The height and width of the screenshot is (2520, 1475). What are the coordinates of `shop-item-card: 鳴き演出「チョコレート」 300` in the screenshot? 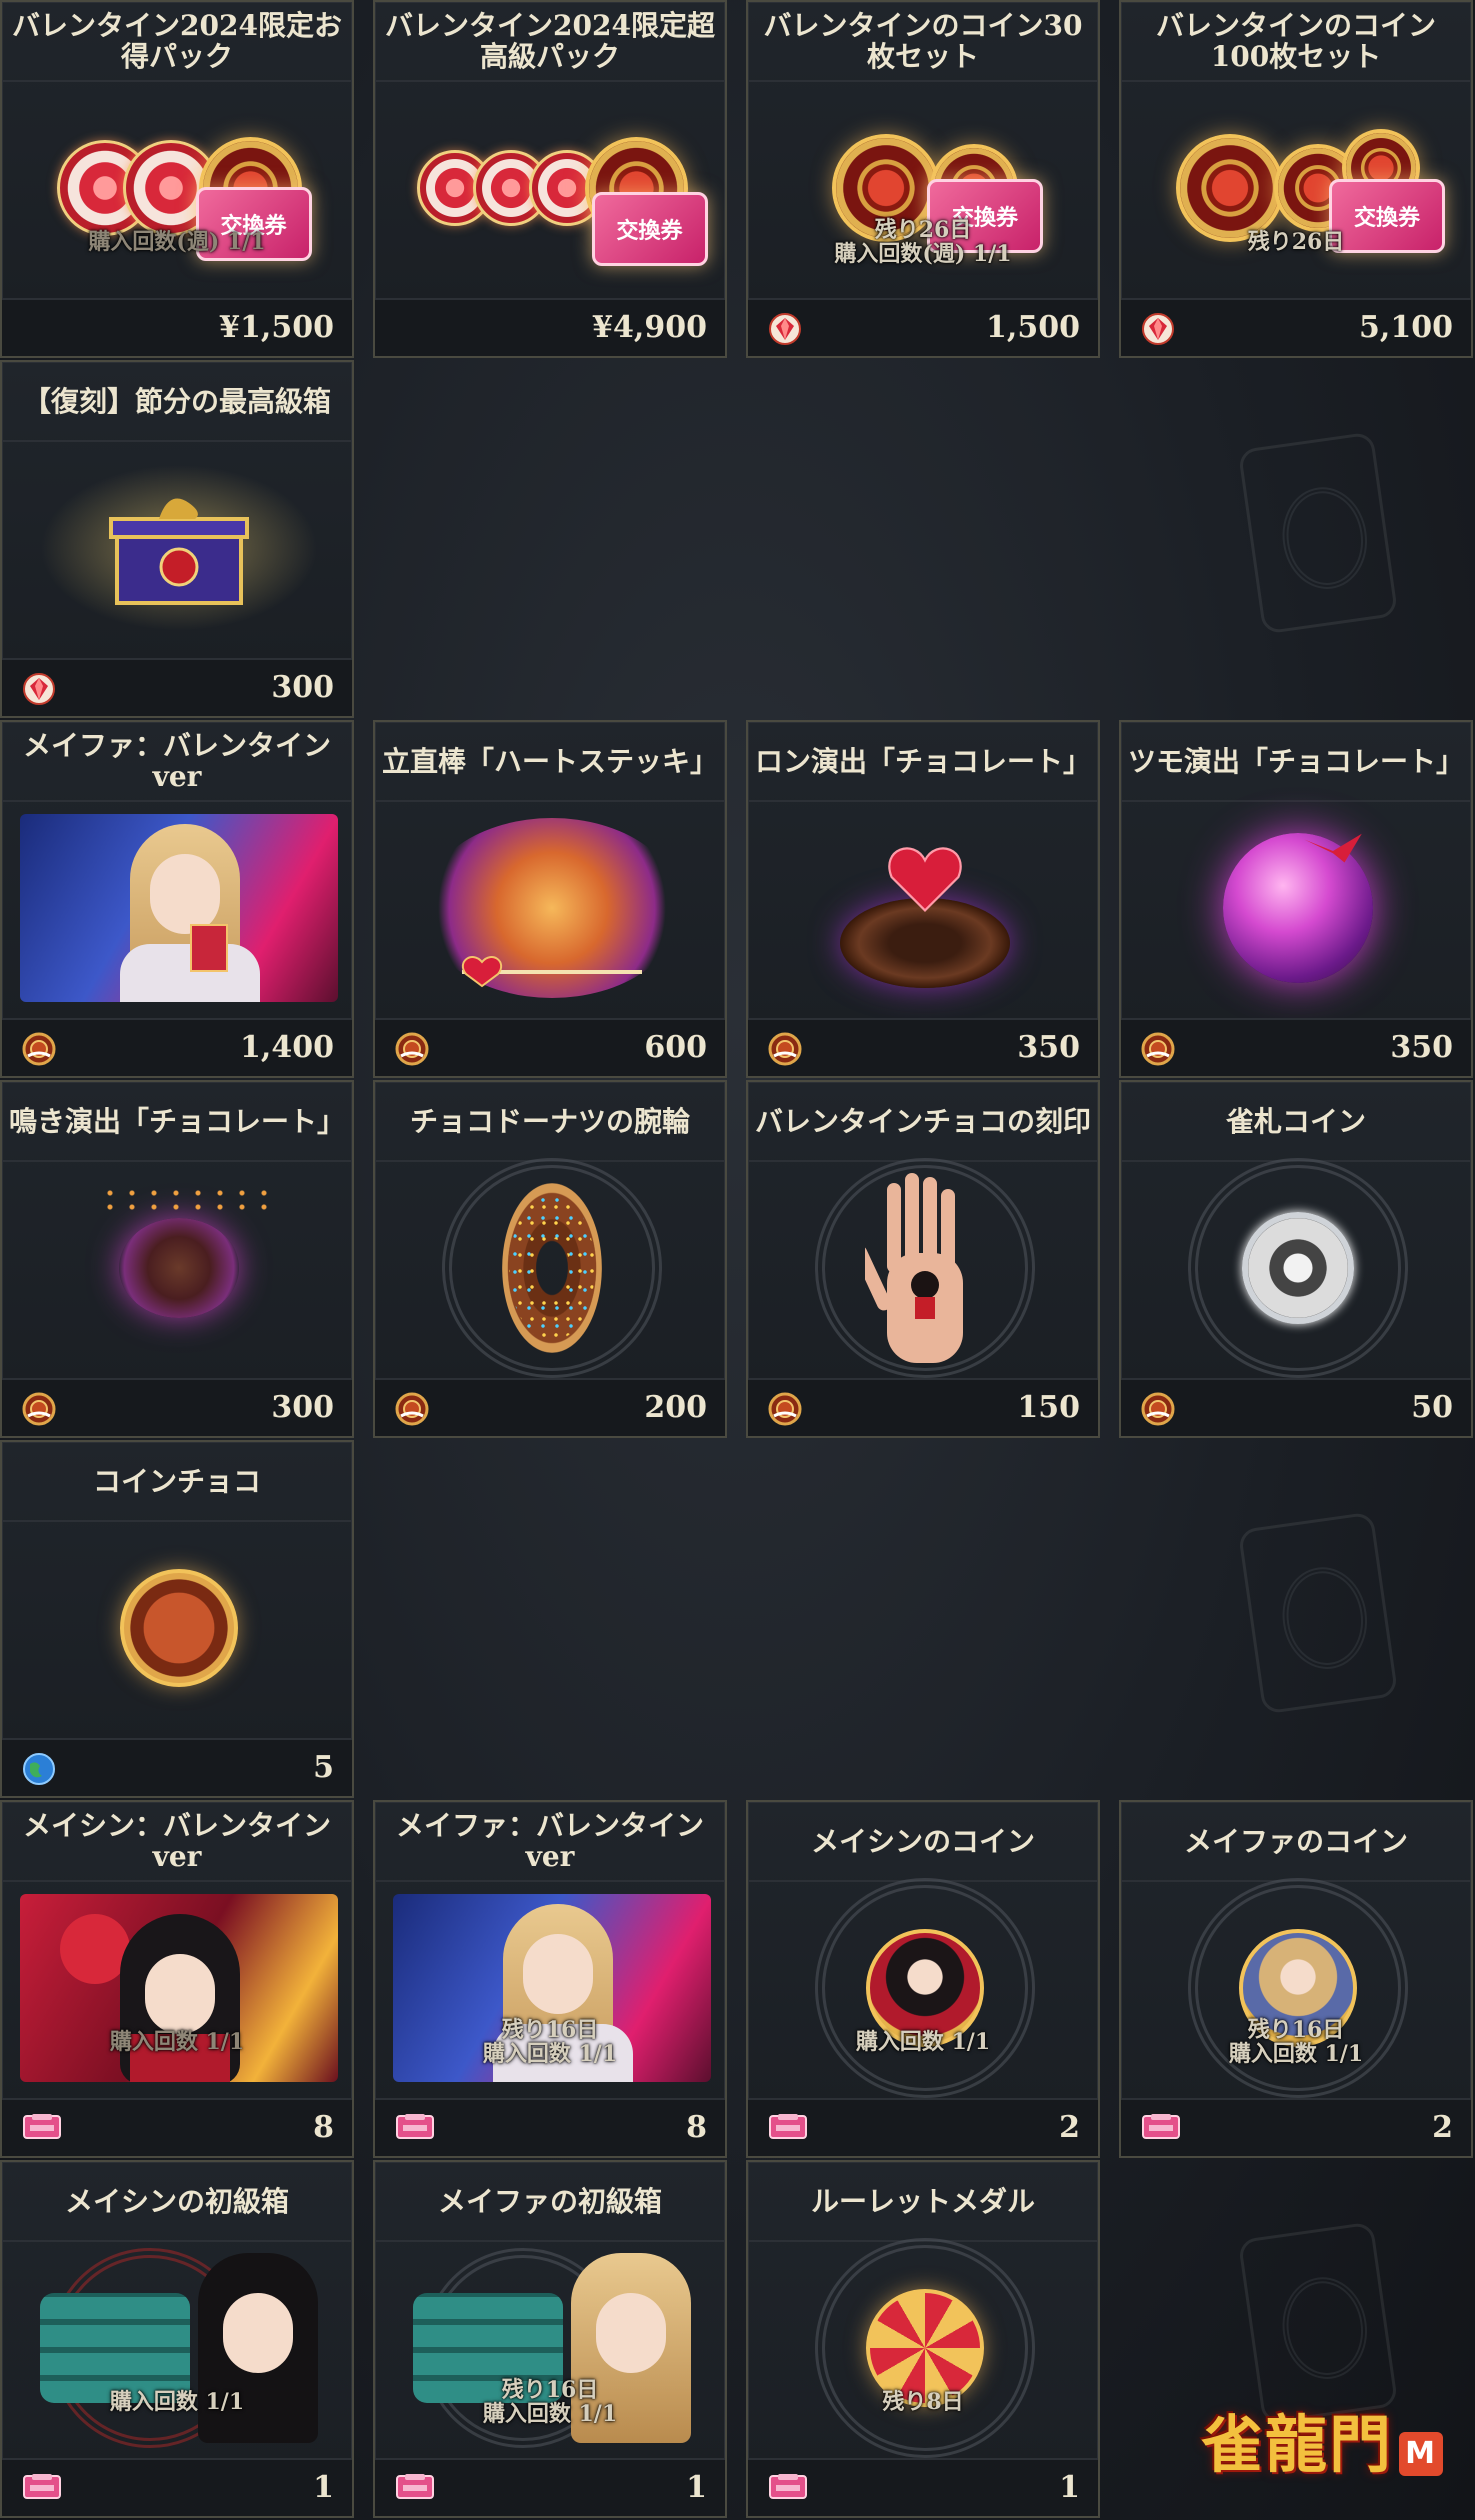 It's located at (177, 1259).